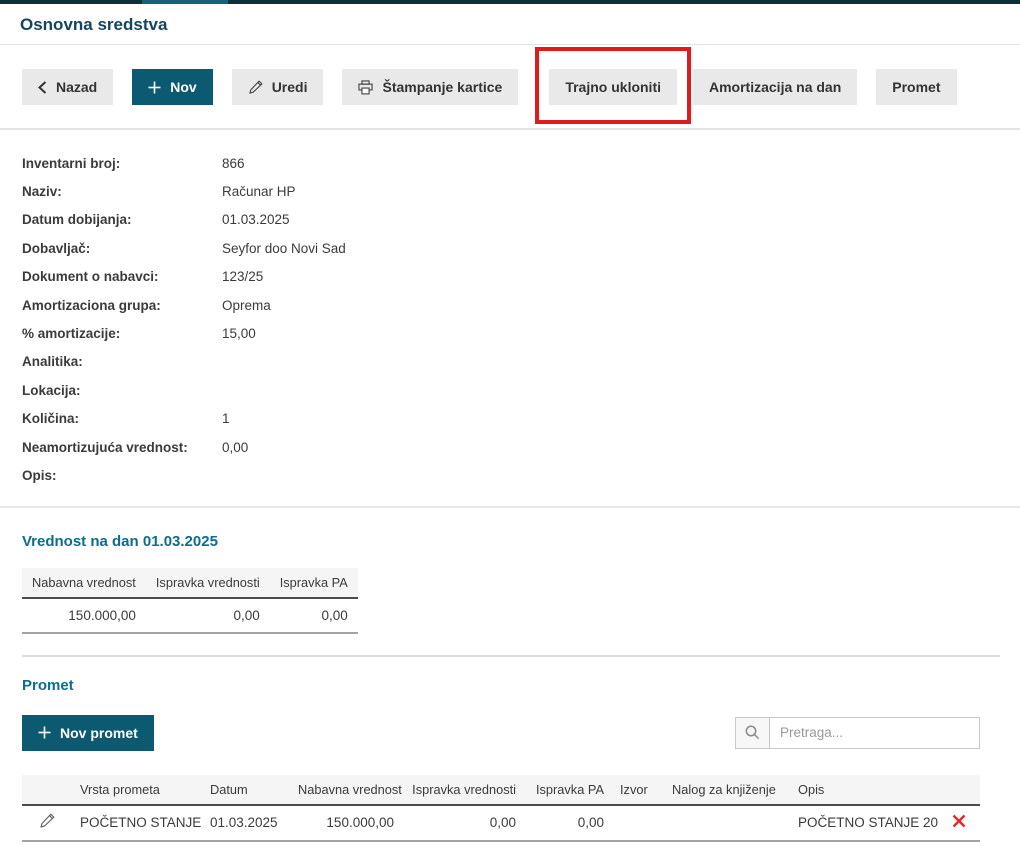 This screenshot has height=846, width=1020. Describe the element at coordinates (511, 191) in the screenshot. I see `field-row-naziv: Naziv: Računar HP` at that location.